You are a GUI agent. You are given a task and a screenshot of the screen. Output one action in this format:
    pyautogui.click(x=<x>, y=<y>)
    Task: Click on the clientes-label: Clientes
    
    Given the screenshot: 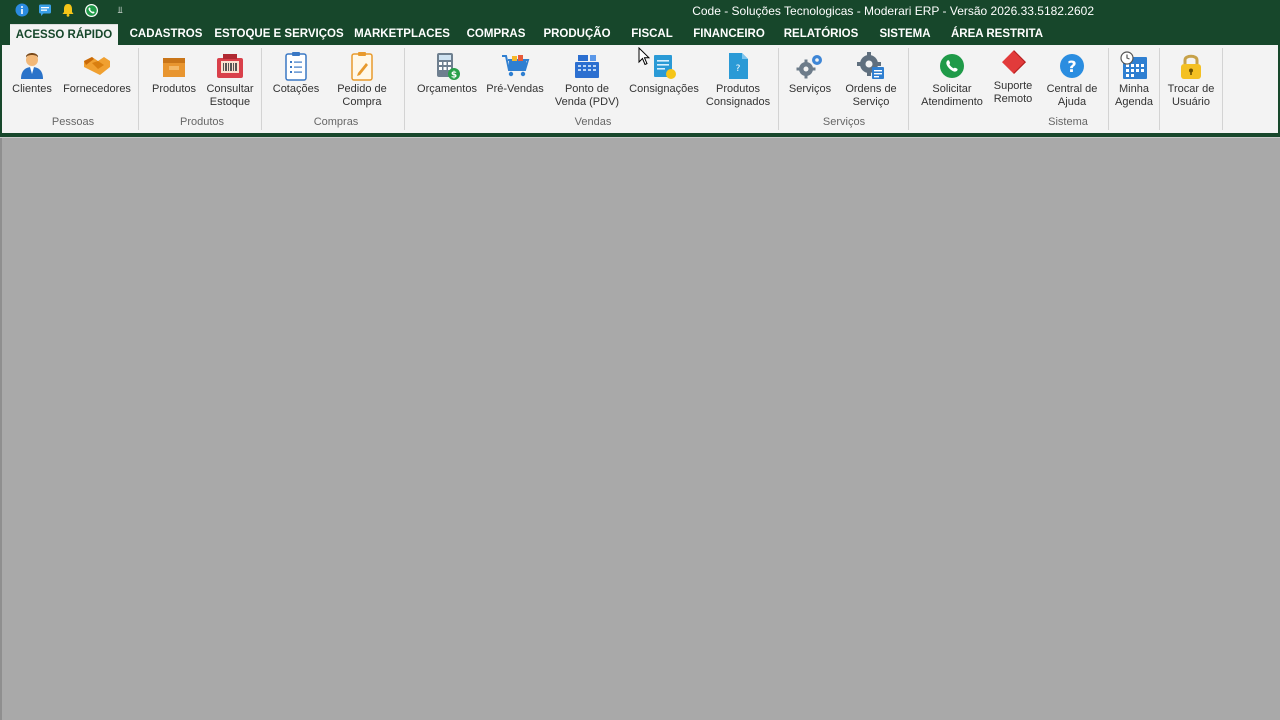 What is the action you would take?
    pyautogui.click(x=32, y=89)
    